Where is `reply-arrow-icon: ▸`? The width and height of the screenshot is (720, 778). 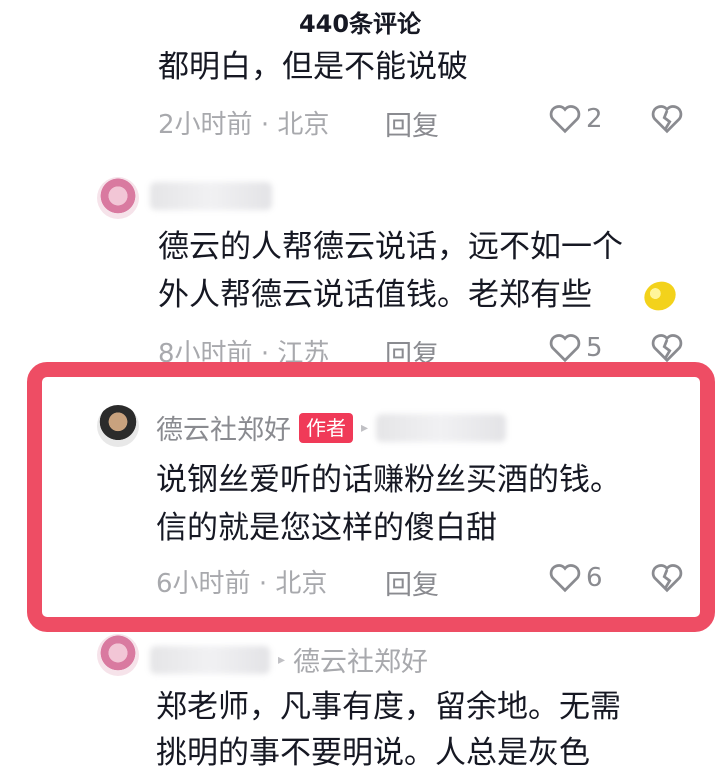
reply-arrow-icon: ▸ is located at coordinates (282, 659).